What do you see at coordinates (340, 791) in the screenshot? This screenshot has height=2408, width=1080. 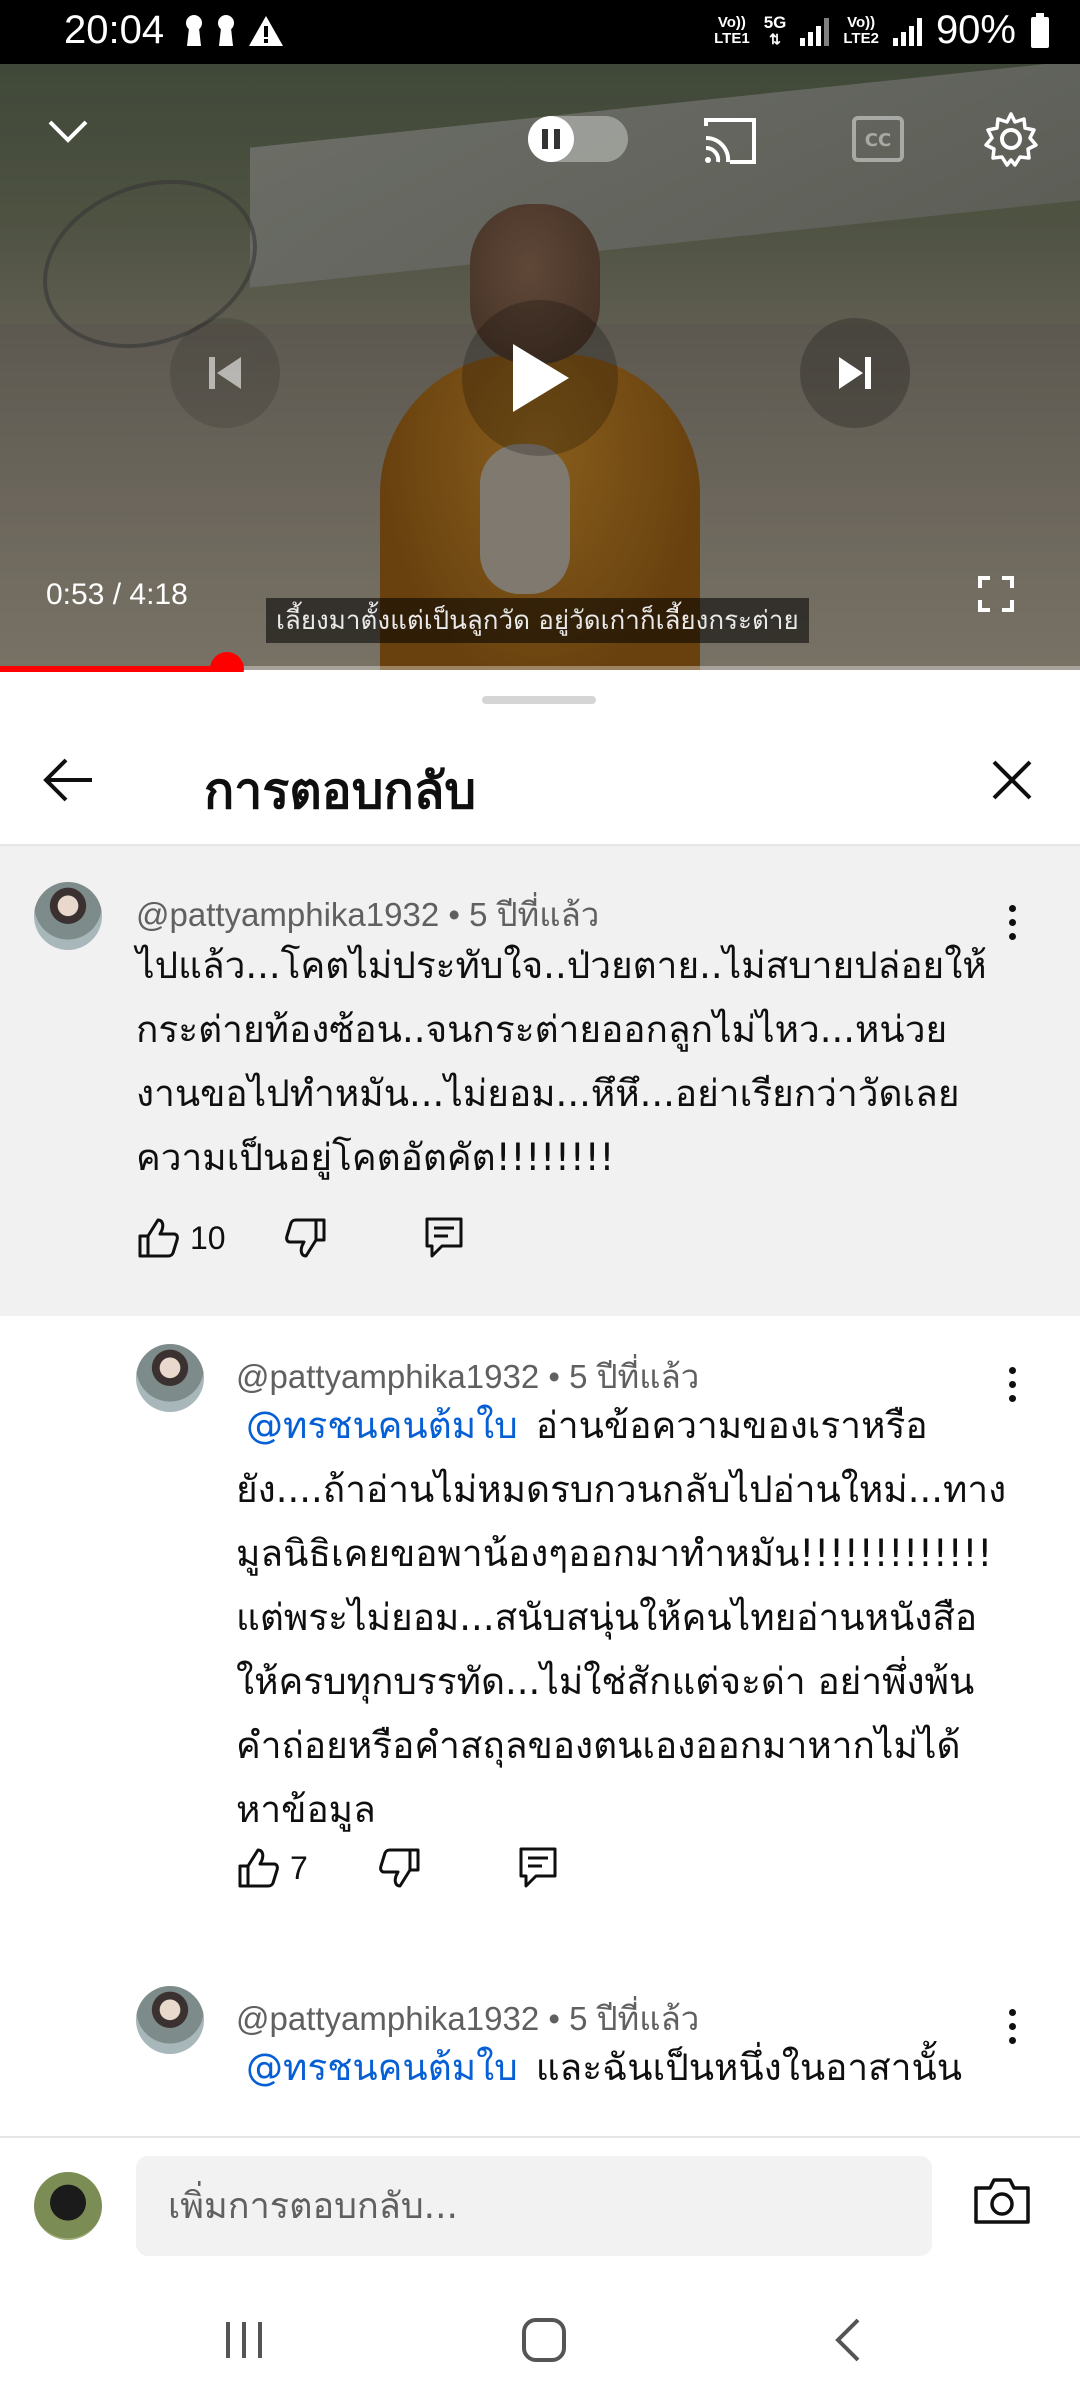 I see `sheet-title: การตอบกลับ` at bounding box center [340, 791].